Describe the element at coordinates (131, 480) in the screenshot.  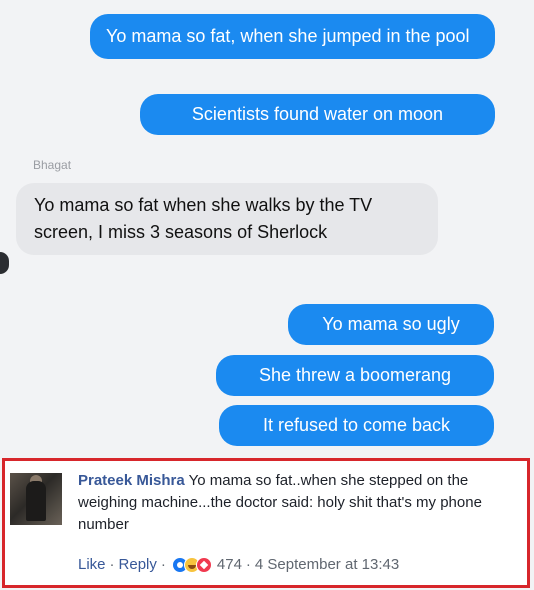
I see `comment-author: Prateek Mishra` at that location.